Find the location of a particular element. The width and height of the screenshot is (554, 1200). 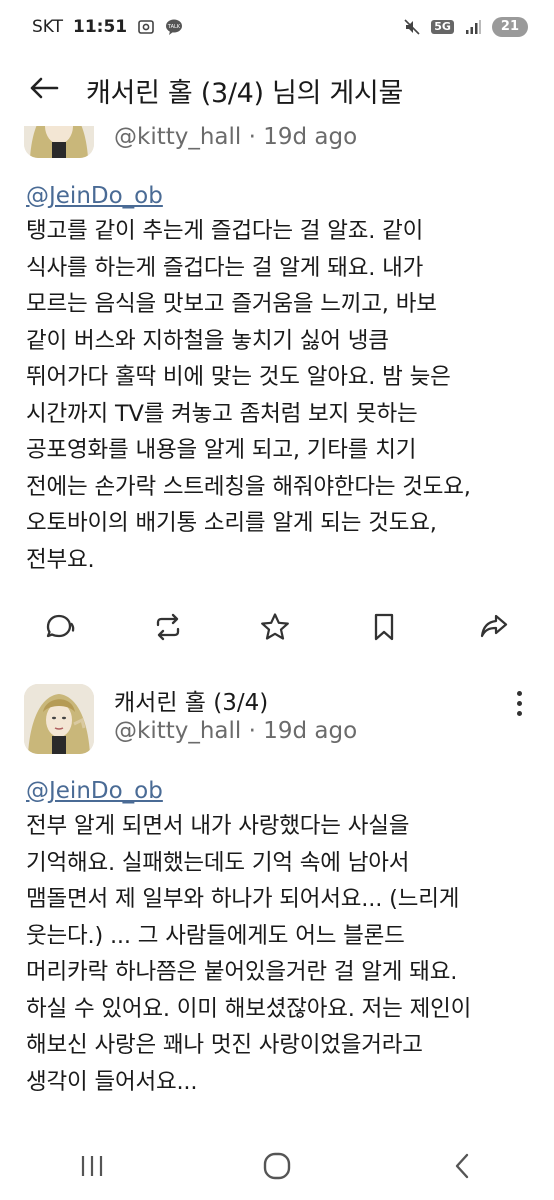

svg-text: TALK is located at coordinates (174, 27).